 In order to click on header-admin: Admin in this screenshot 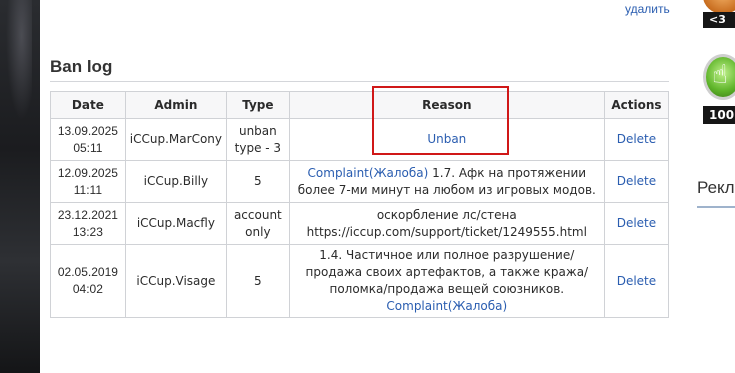, I will do `click(176, 105)`.